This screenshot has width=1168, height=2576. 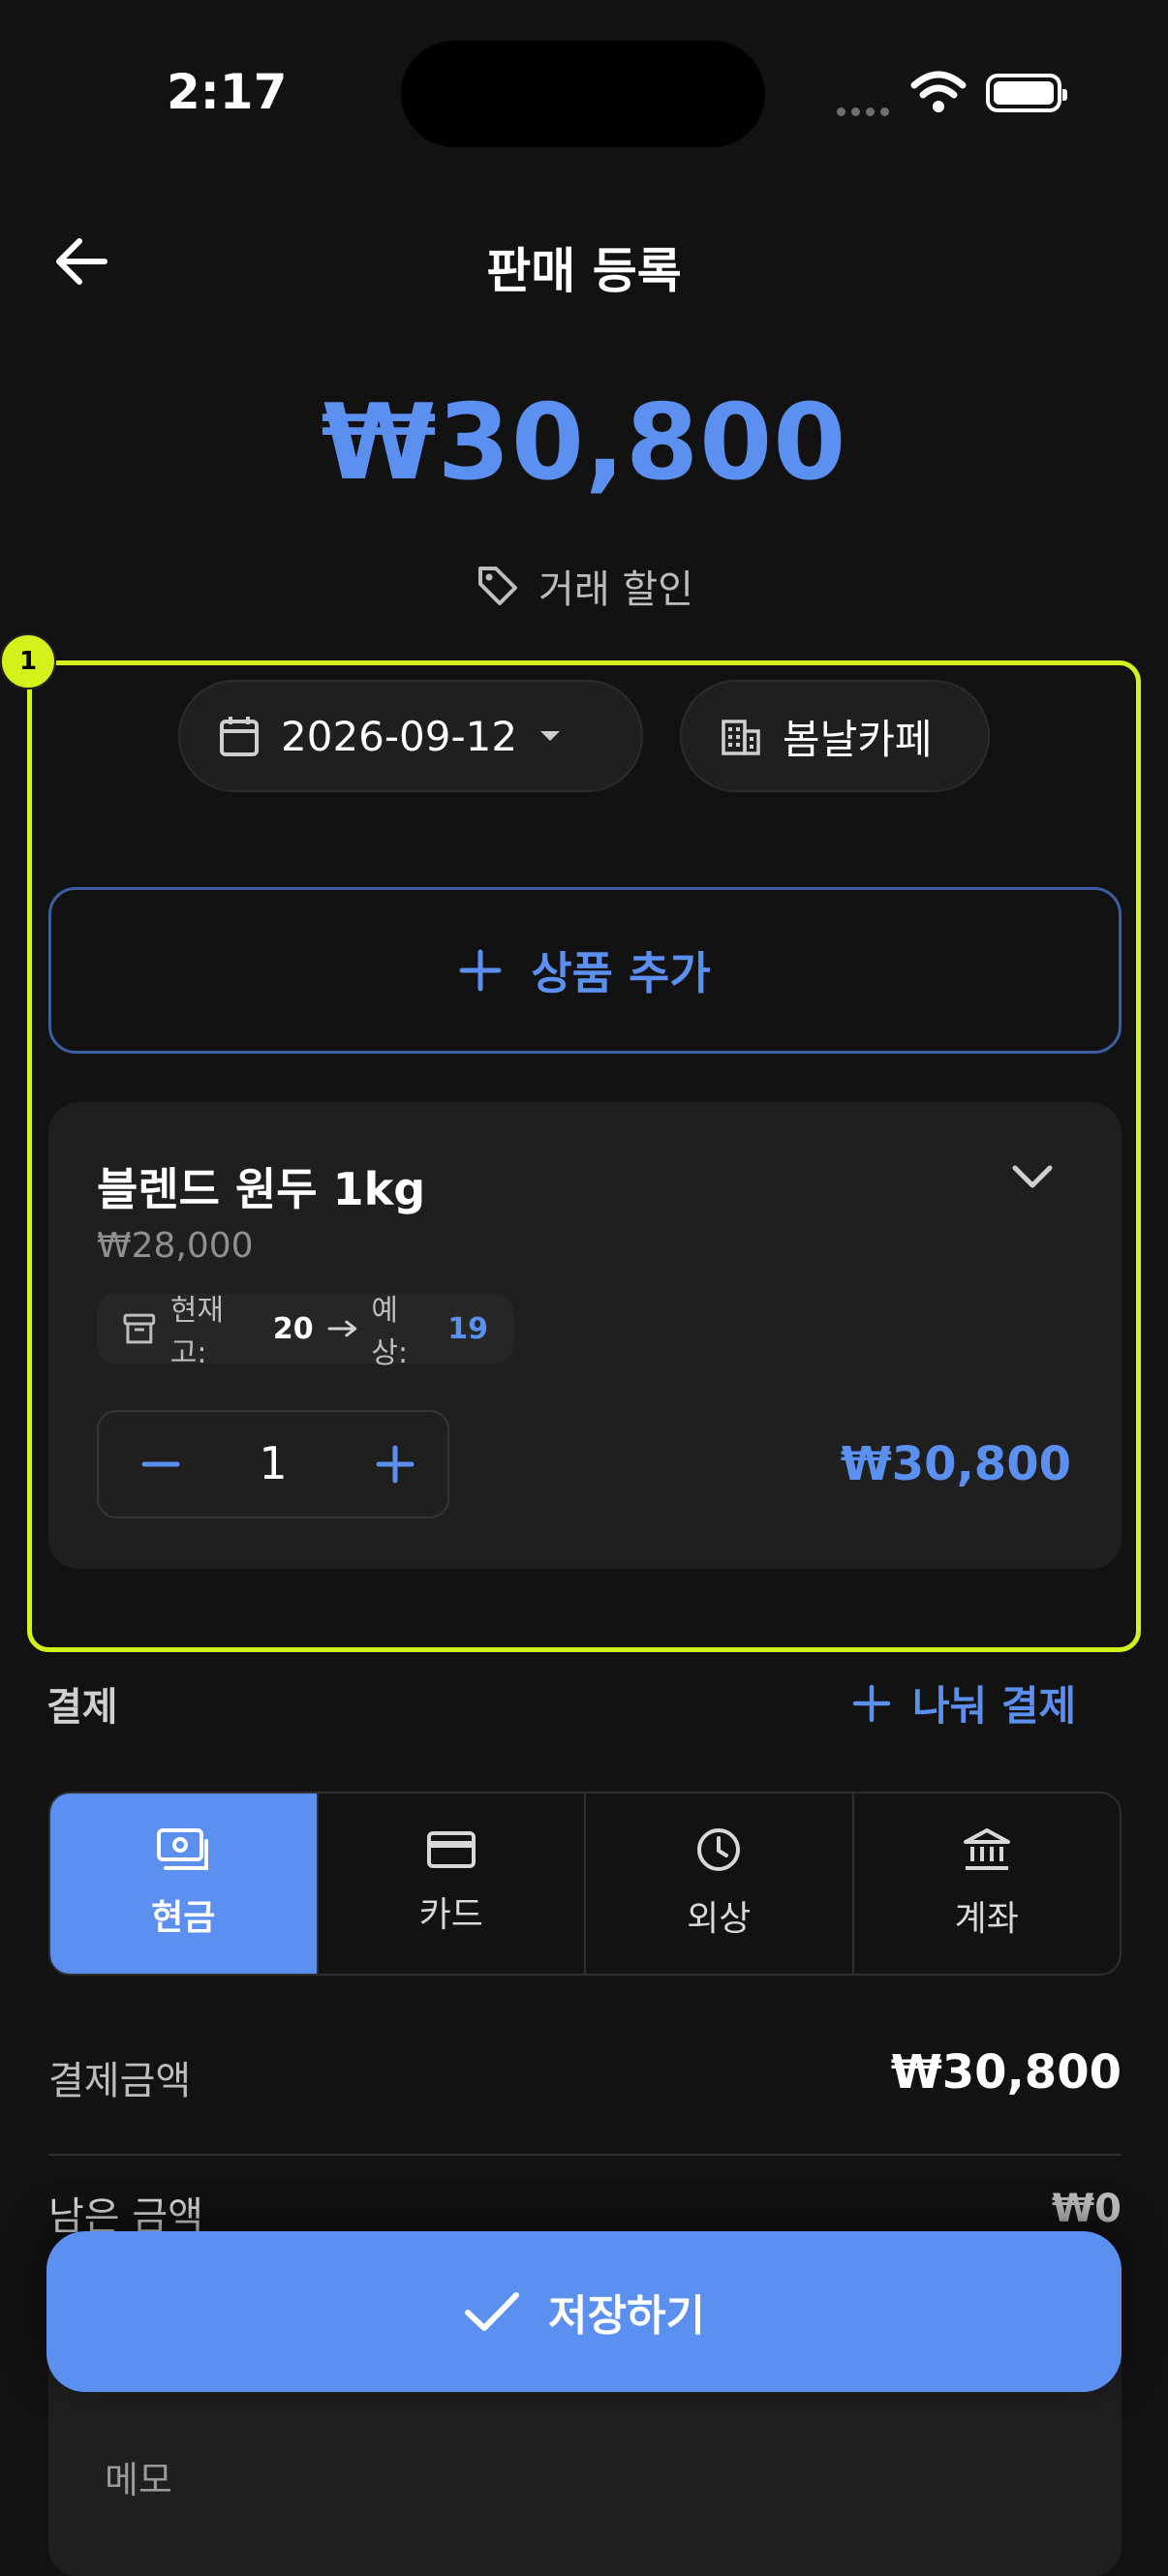 I want to click on payment-method-label: 계좌, so click(x=986, y=1919).